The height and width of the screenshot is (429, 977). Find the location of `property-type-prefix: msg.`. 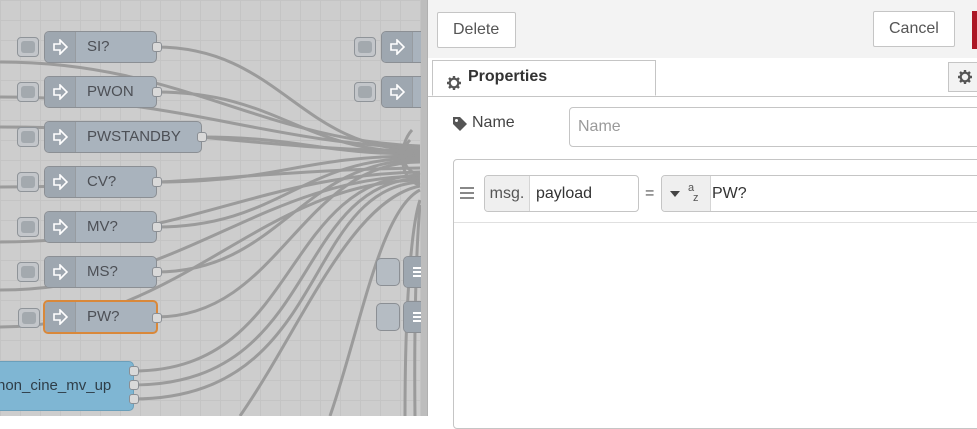

property-type-prefix: msg. is located at coordinates (507, 193).